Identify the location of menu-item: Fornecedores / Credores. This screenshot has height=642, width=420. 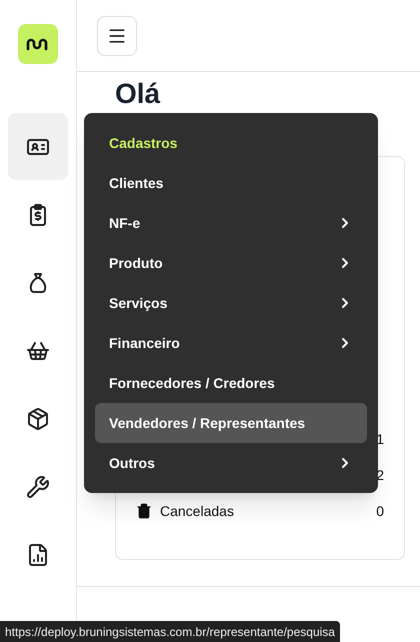
(231, 383).